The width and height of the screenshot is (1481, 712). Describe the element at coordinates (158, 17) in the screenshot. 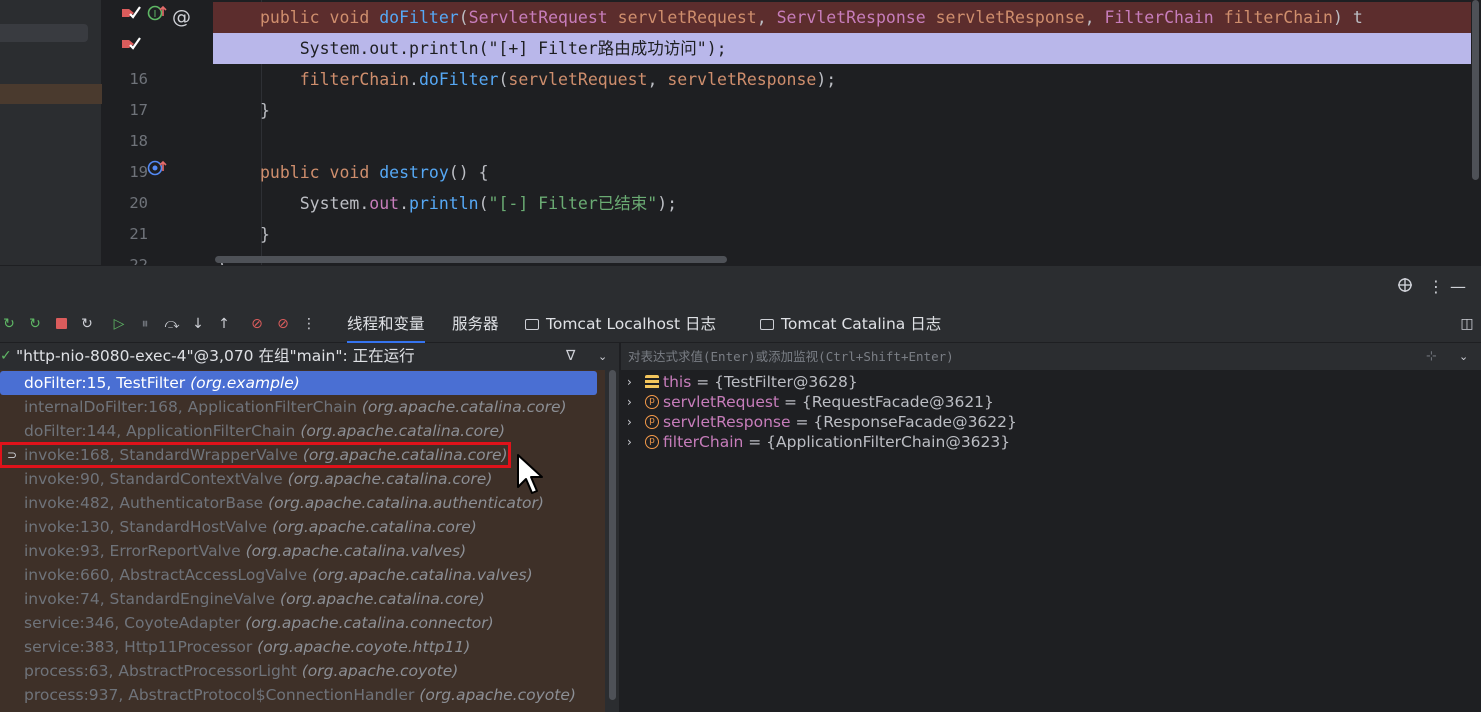

I see `implements-icon: I` at that location.